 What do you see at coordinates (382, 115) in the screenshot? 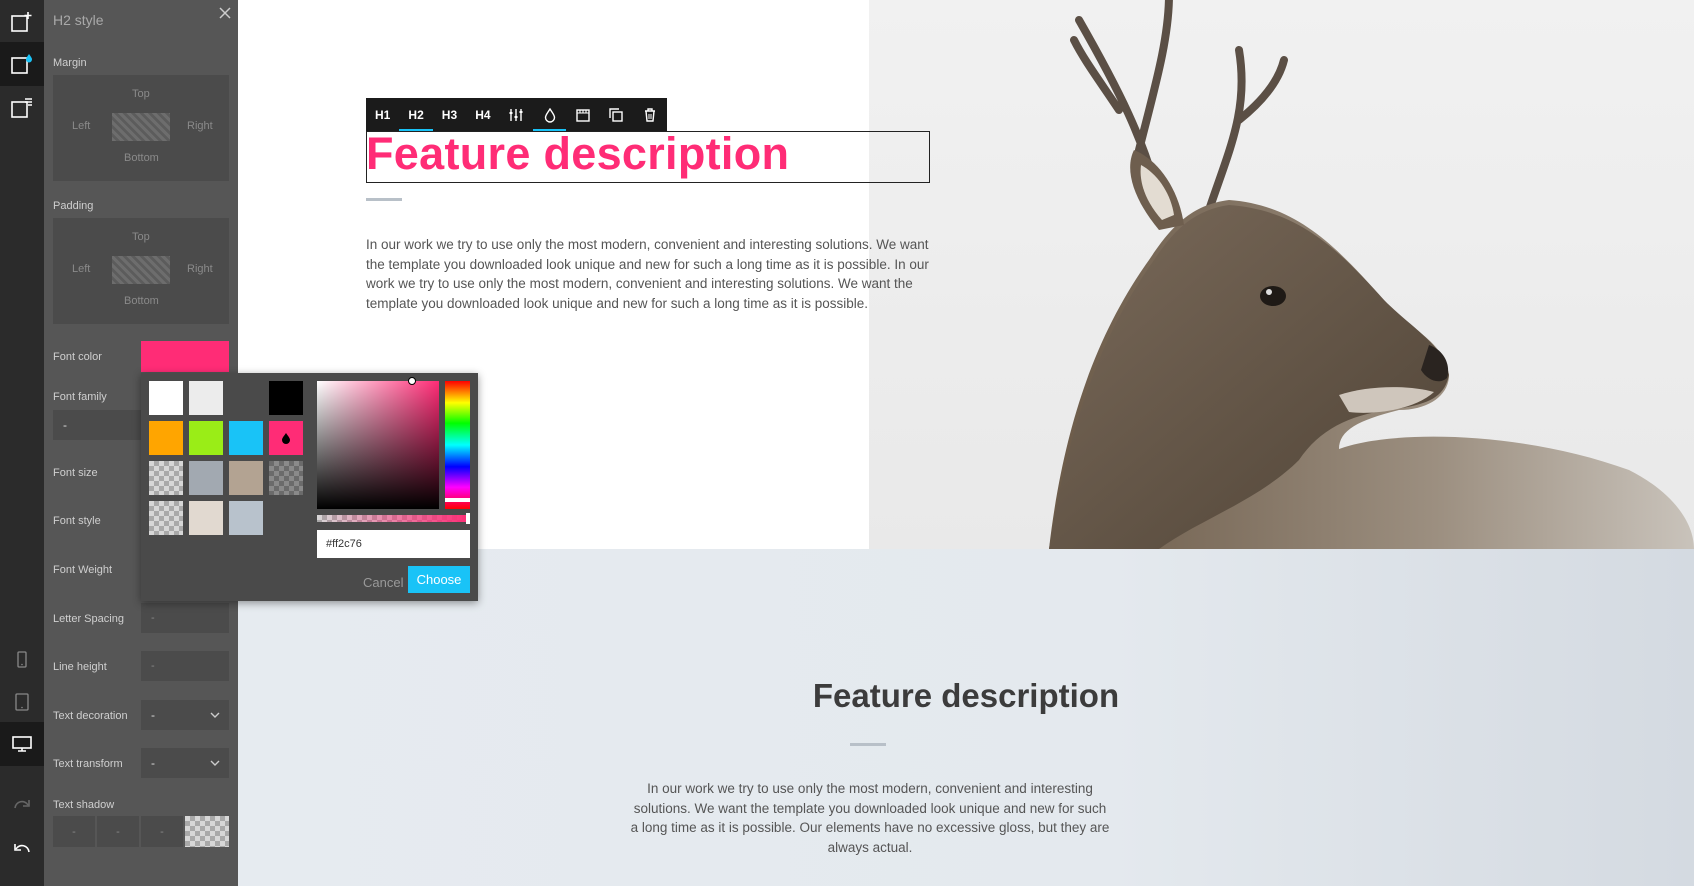
I see `h1-button: H1` at bounding box center [382, 115].